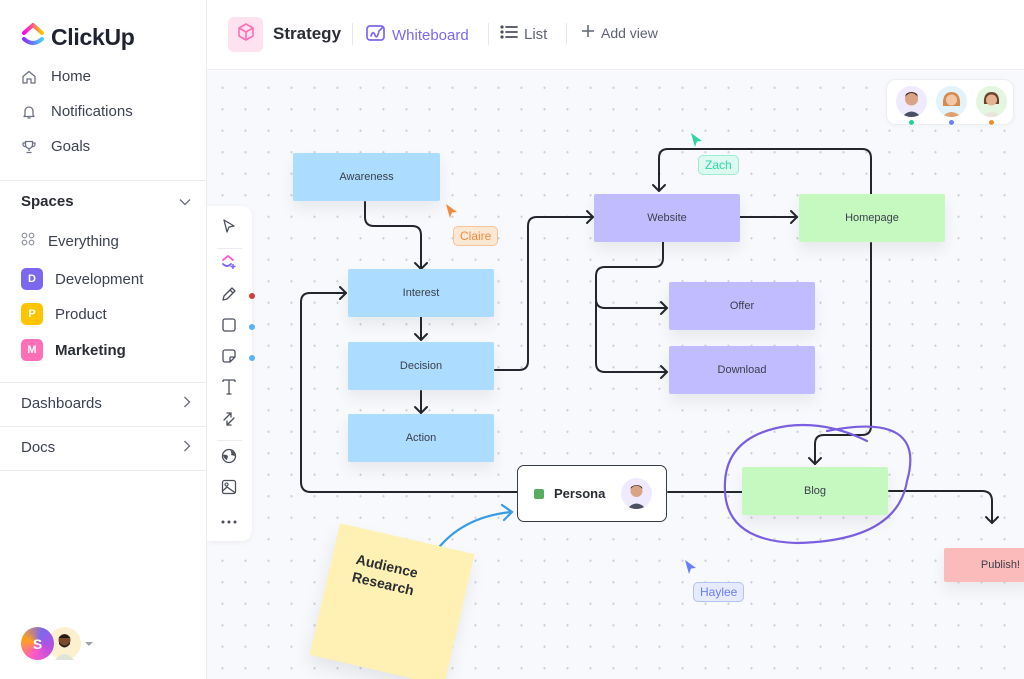 The height and width of the screenshot is (679, 1024). Describe the element at coordinates (536, 34) in the screenshot. I see `tab-label: List` at that location.